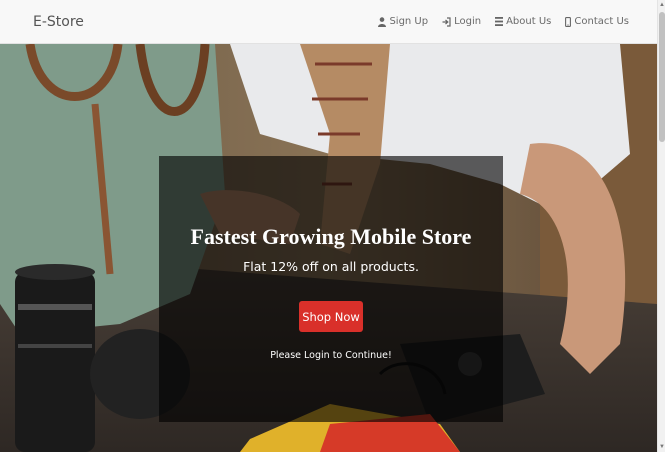  Describe the element at coordinates (331, 316) in the screenshot. I see `shop-now-button: Shop Now` at that location.